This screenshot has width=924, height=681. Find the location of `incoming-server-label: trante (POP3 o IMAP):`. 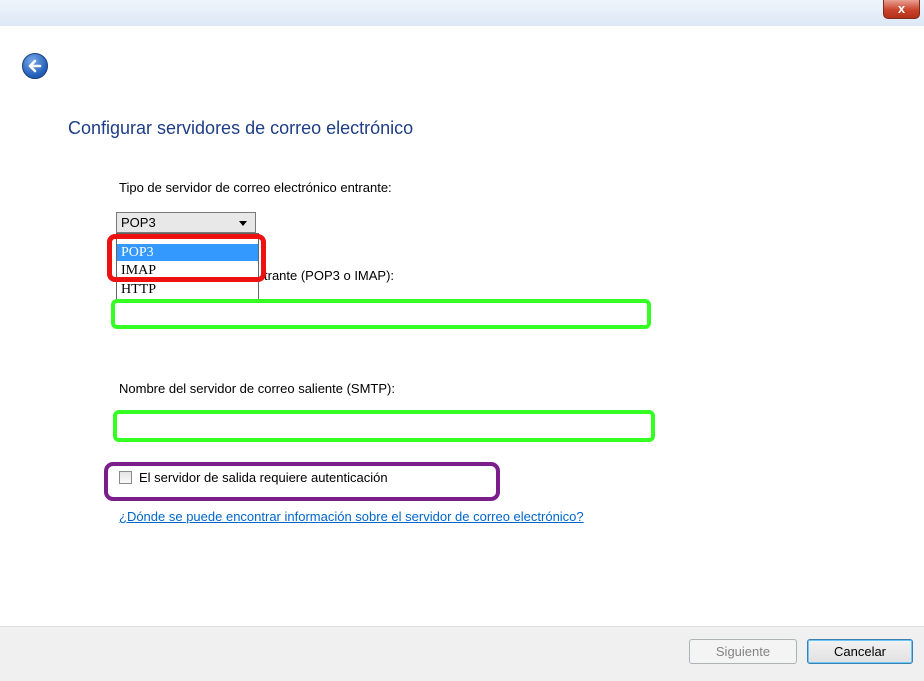

incoming-server-label: trante (POP3 o IMAP): is located at coordinates (329, 275).